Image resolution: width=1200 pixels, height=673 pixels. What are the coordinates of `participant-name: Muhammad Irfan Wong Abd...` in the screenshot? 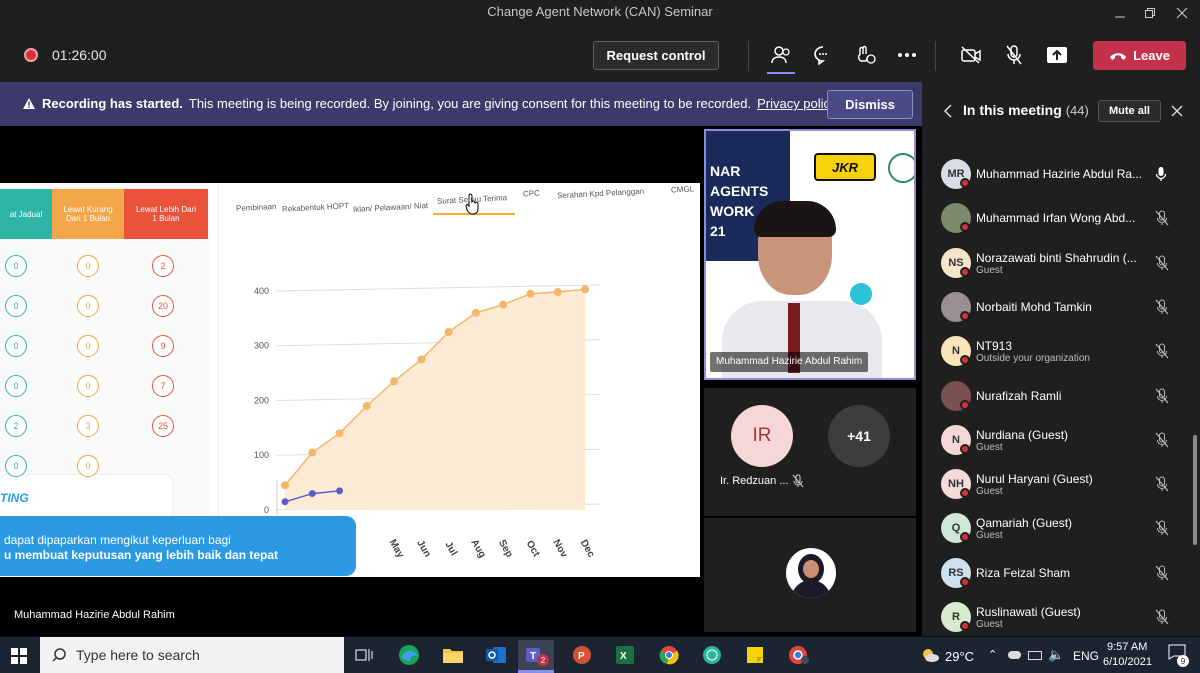 It's located at (1056, 218).